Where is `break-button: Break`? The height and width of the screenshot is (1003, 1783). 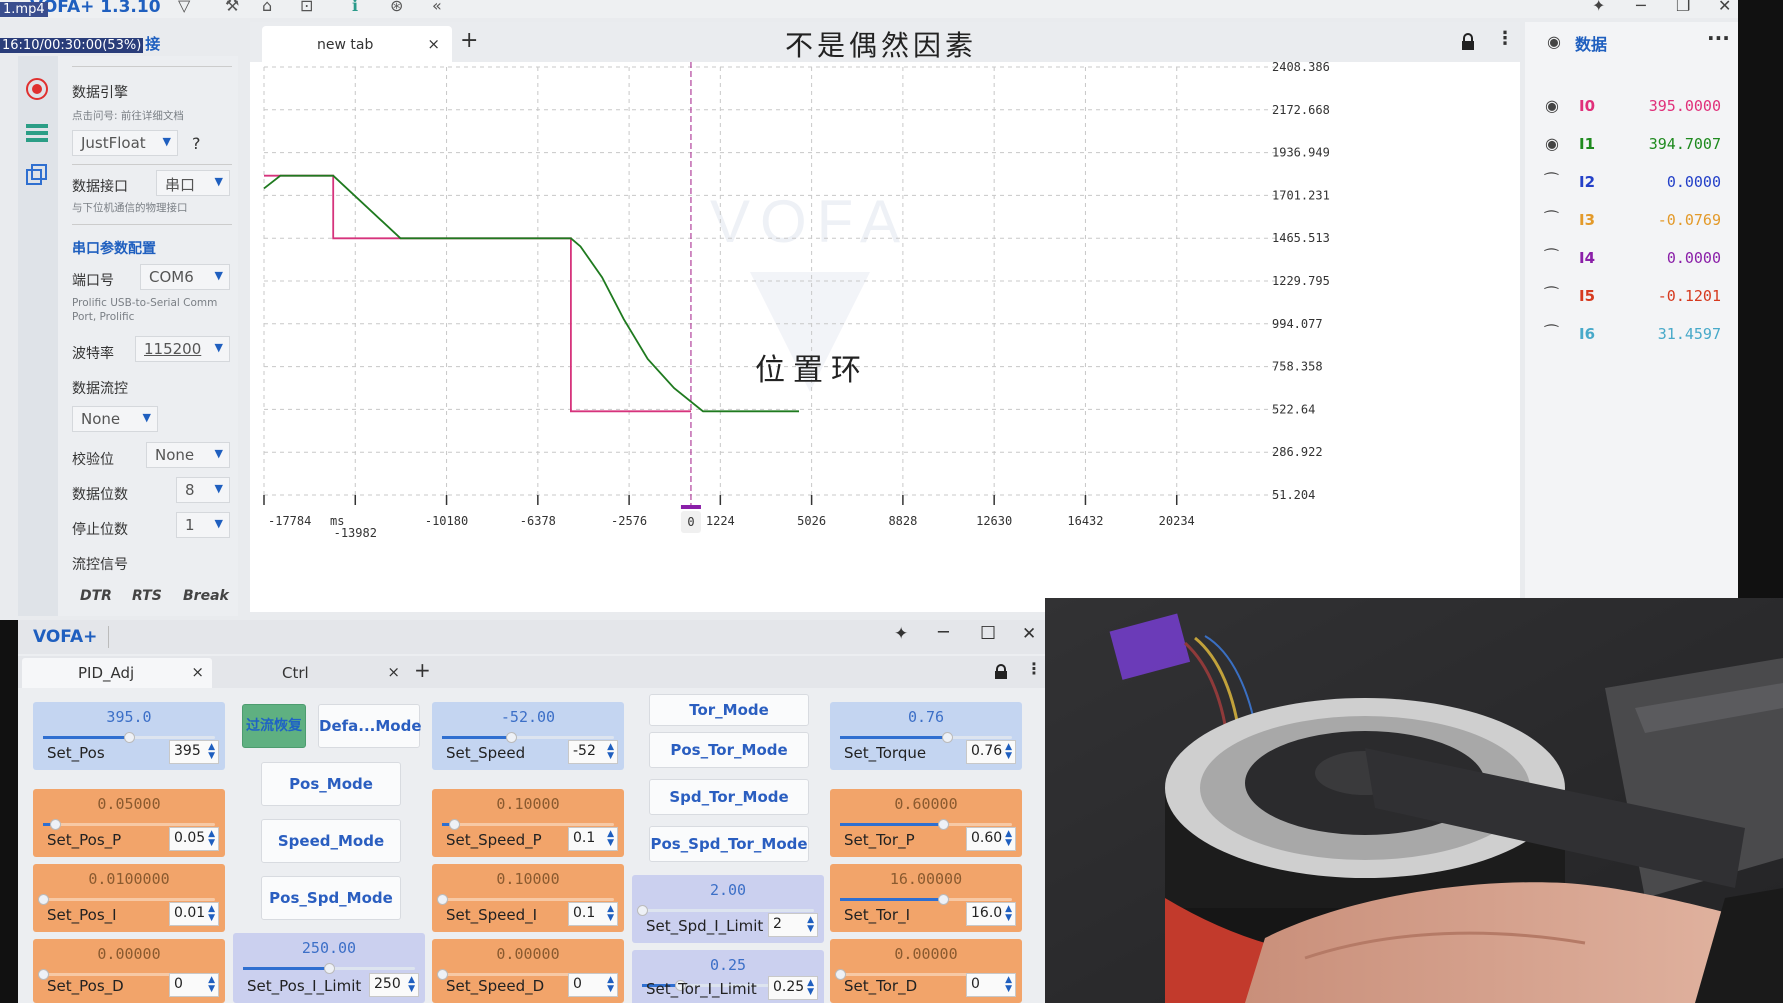
break-button: Break is located at coordinates (206, 596).